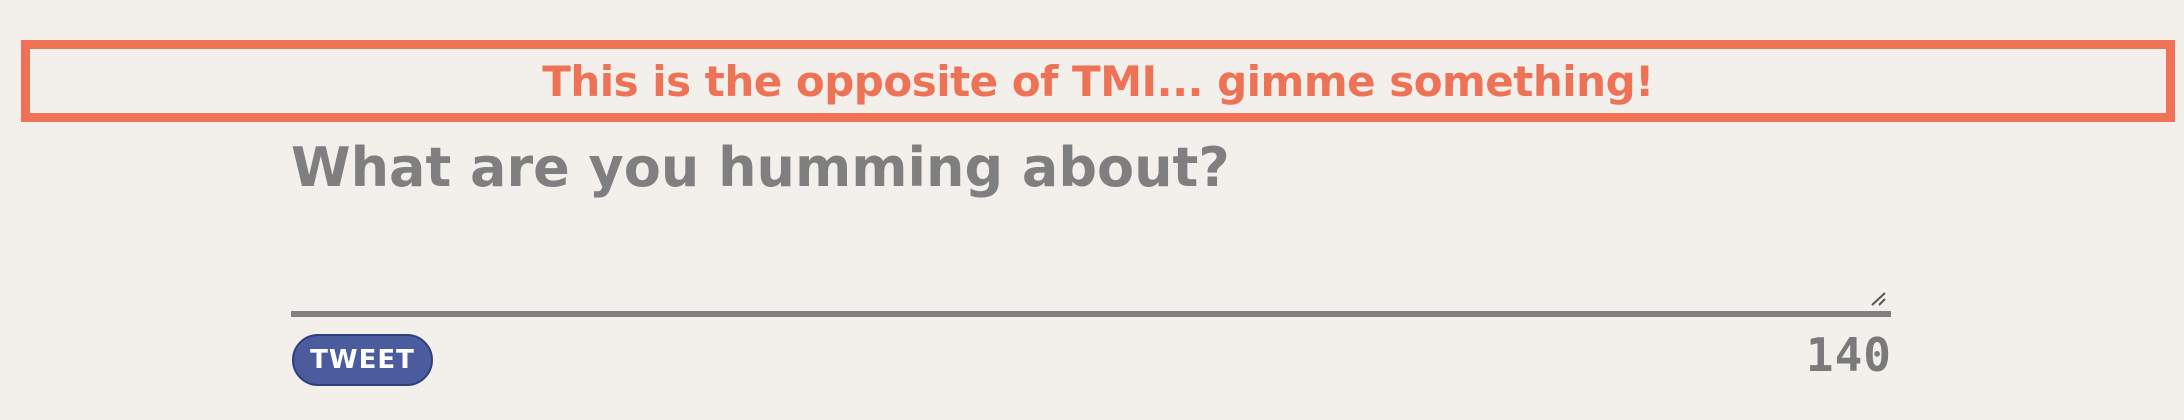 The height and width of the screenshot is (420, 2184). I want to click on character-counter: 140, so click(1848, 355).